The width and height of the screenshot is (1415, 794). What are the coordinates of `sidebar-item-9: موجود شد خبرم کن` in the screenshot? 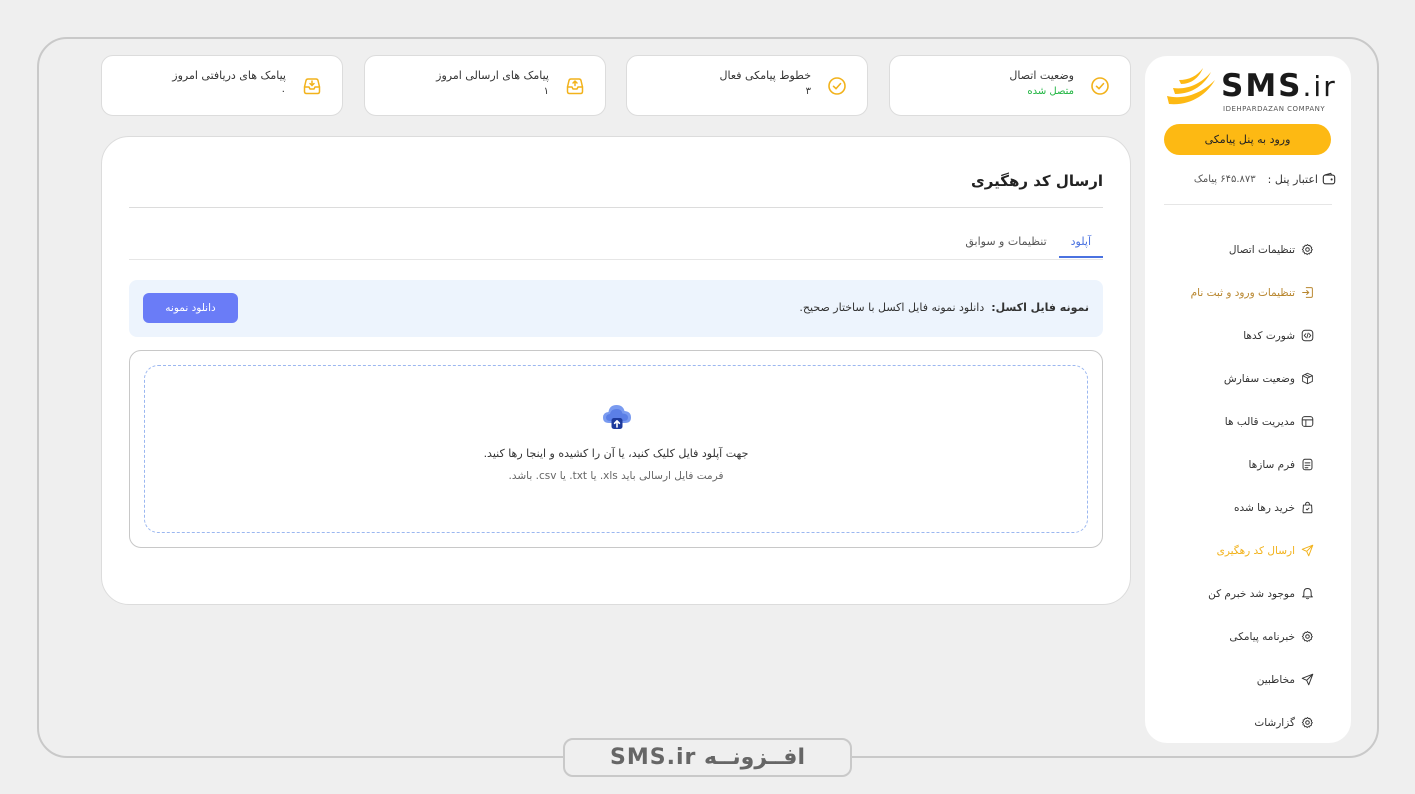 It's located at (1252, 593).